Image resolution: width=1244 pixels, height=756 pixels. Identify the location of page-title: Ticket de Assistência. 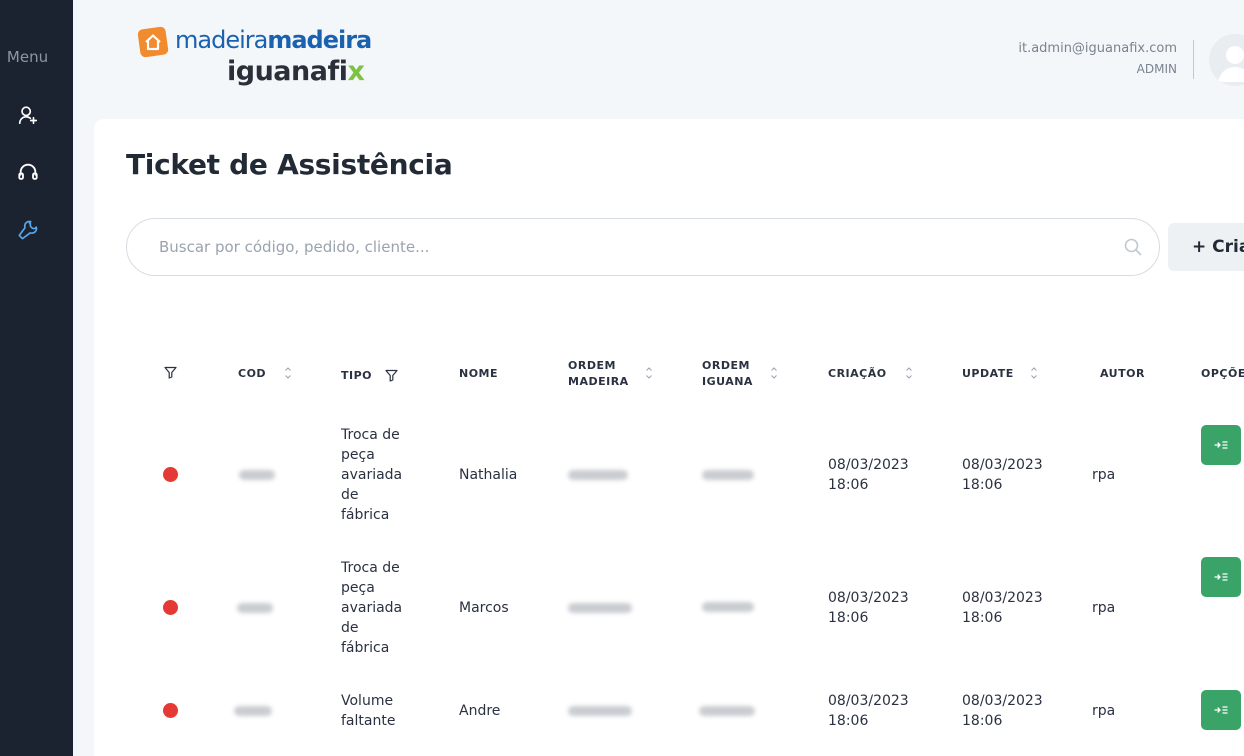
(289, 164).